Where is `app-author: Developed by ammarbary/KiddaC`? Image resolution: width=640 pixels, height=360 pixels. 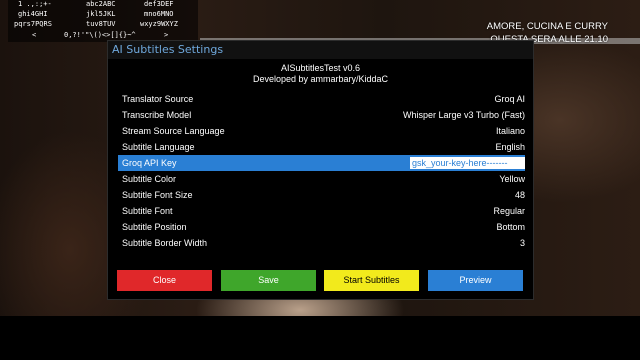
app-author: Developed by ammarbary/KiddaC is located at coordinates (320, 79).